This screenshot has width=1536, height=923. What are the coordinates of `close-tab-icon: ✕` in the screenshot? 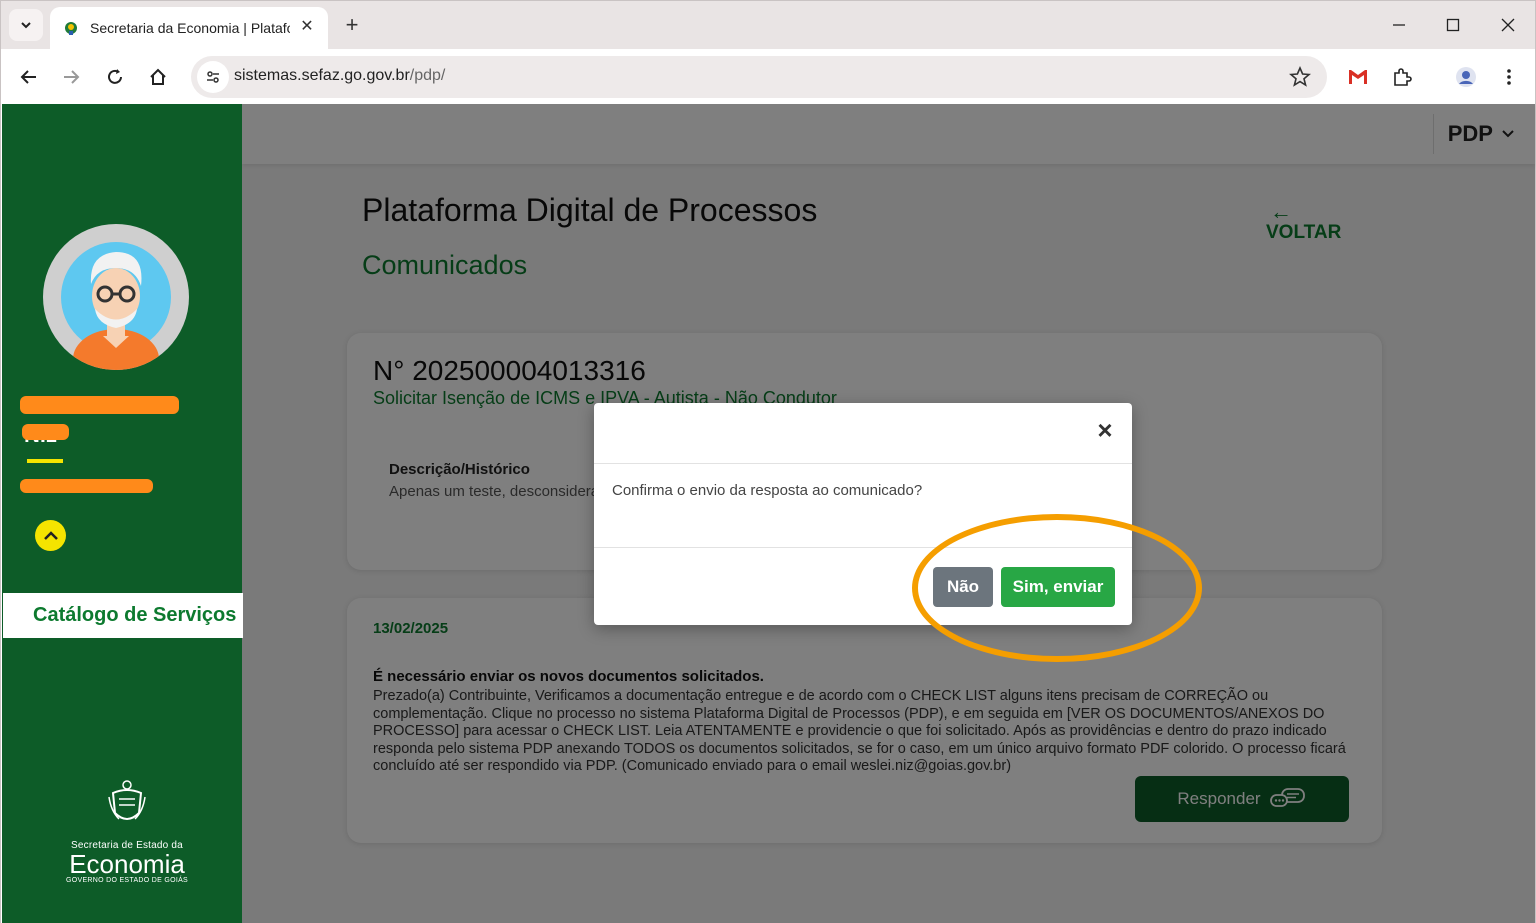 It's located at (307, 27).